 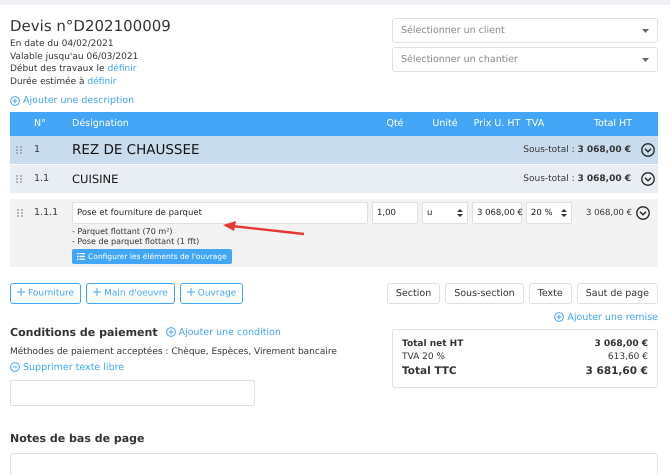 What do you see at coordinates (174, 351) in the screenshot?
I see `payment-methods-text: Méthodes de paiement acceptées : Chèque, Espèces, Virement bancaire` at bounding box center [174, 351].